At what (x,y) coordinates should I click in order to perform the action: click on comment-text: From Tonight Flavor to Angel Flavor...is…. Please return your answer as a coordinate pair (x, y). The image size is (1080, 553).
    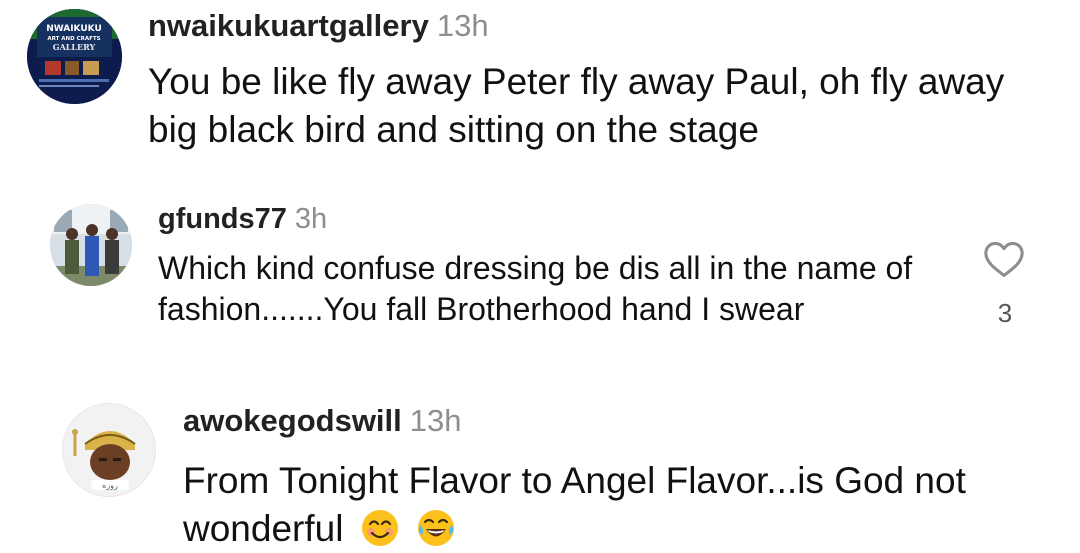
    Looking at the image, I should click on (623, 505).